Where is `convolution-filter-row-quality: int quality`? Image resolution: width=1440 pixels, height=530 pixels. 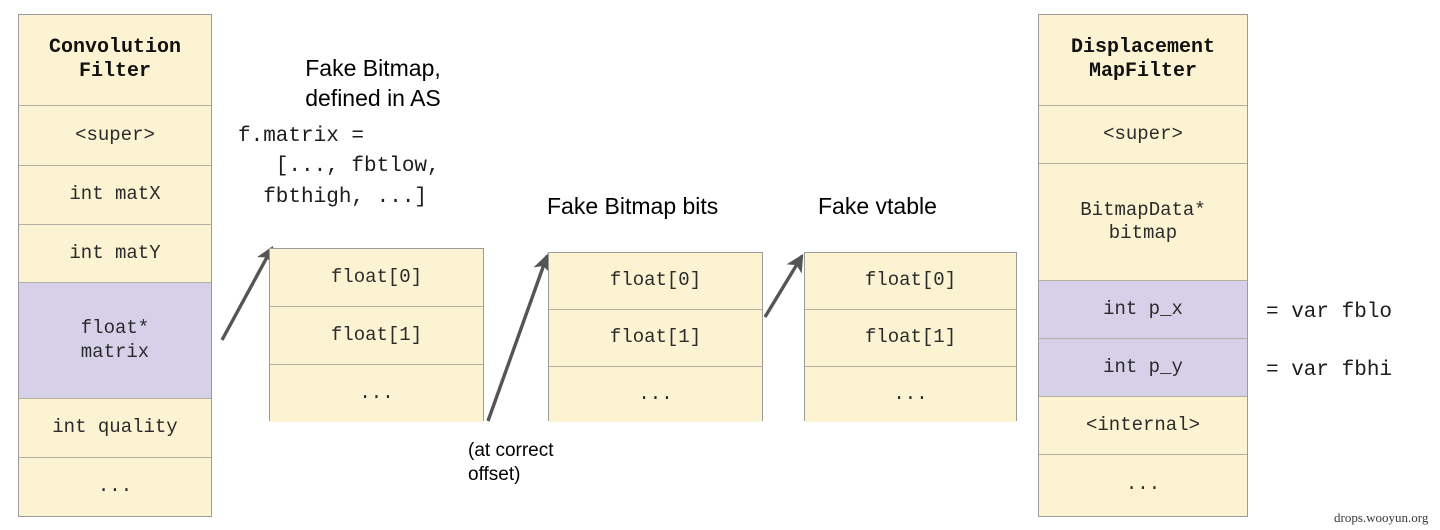
convolution-filter-row-quality: int quality is located at coordinates (115, 428).